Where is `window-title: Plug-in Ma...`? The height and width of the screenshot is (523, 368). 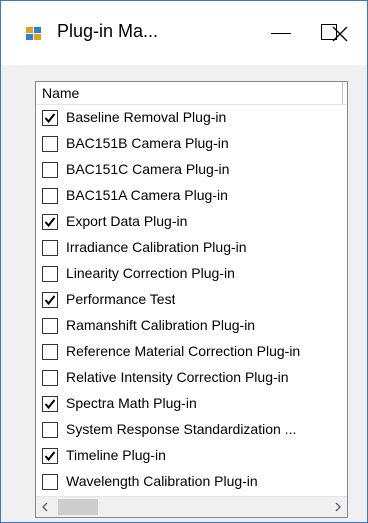
window-title: Plug-in Ma... is located at coordinates (108, 31).